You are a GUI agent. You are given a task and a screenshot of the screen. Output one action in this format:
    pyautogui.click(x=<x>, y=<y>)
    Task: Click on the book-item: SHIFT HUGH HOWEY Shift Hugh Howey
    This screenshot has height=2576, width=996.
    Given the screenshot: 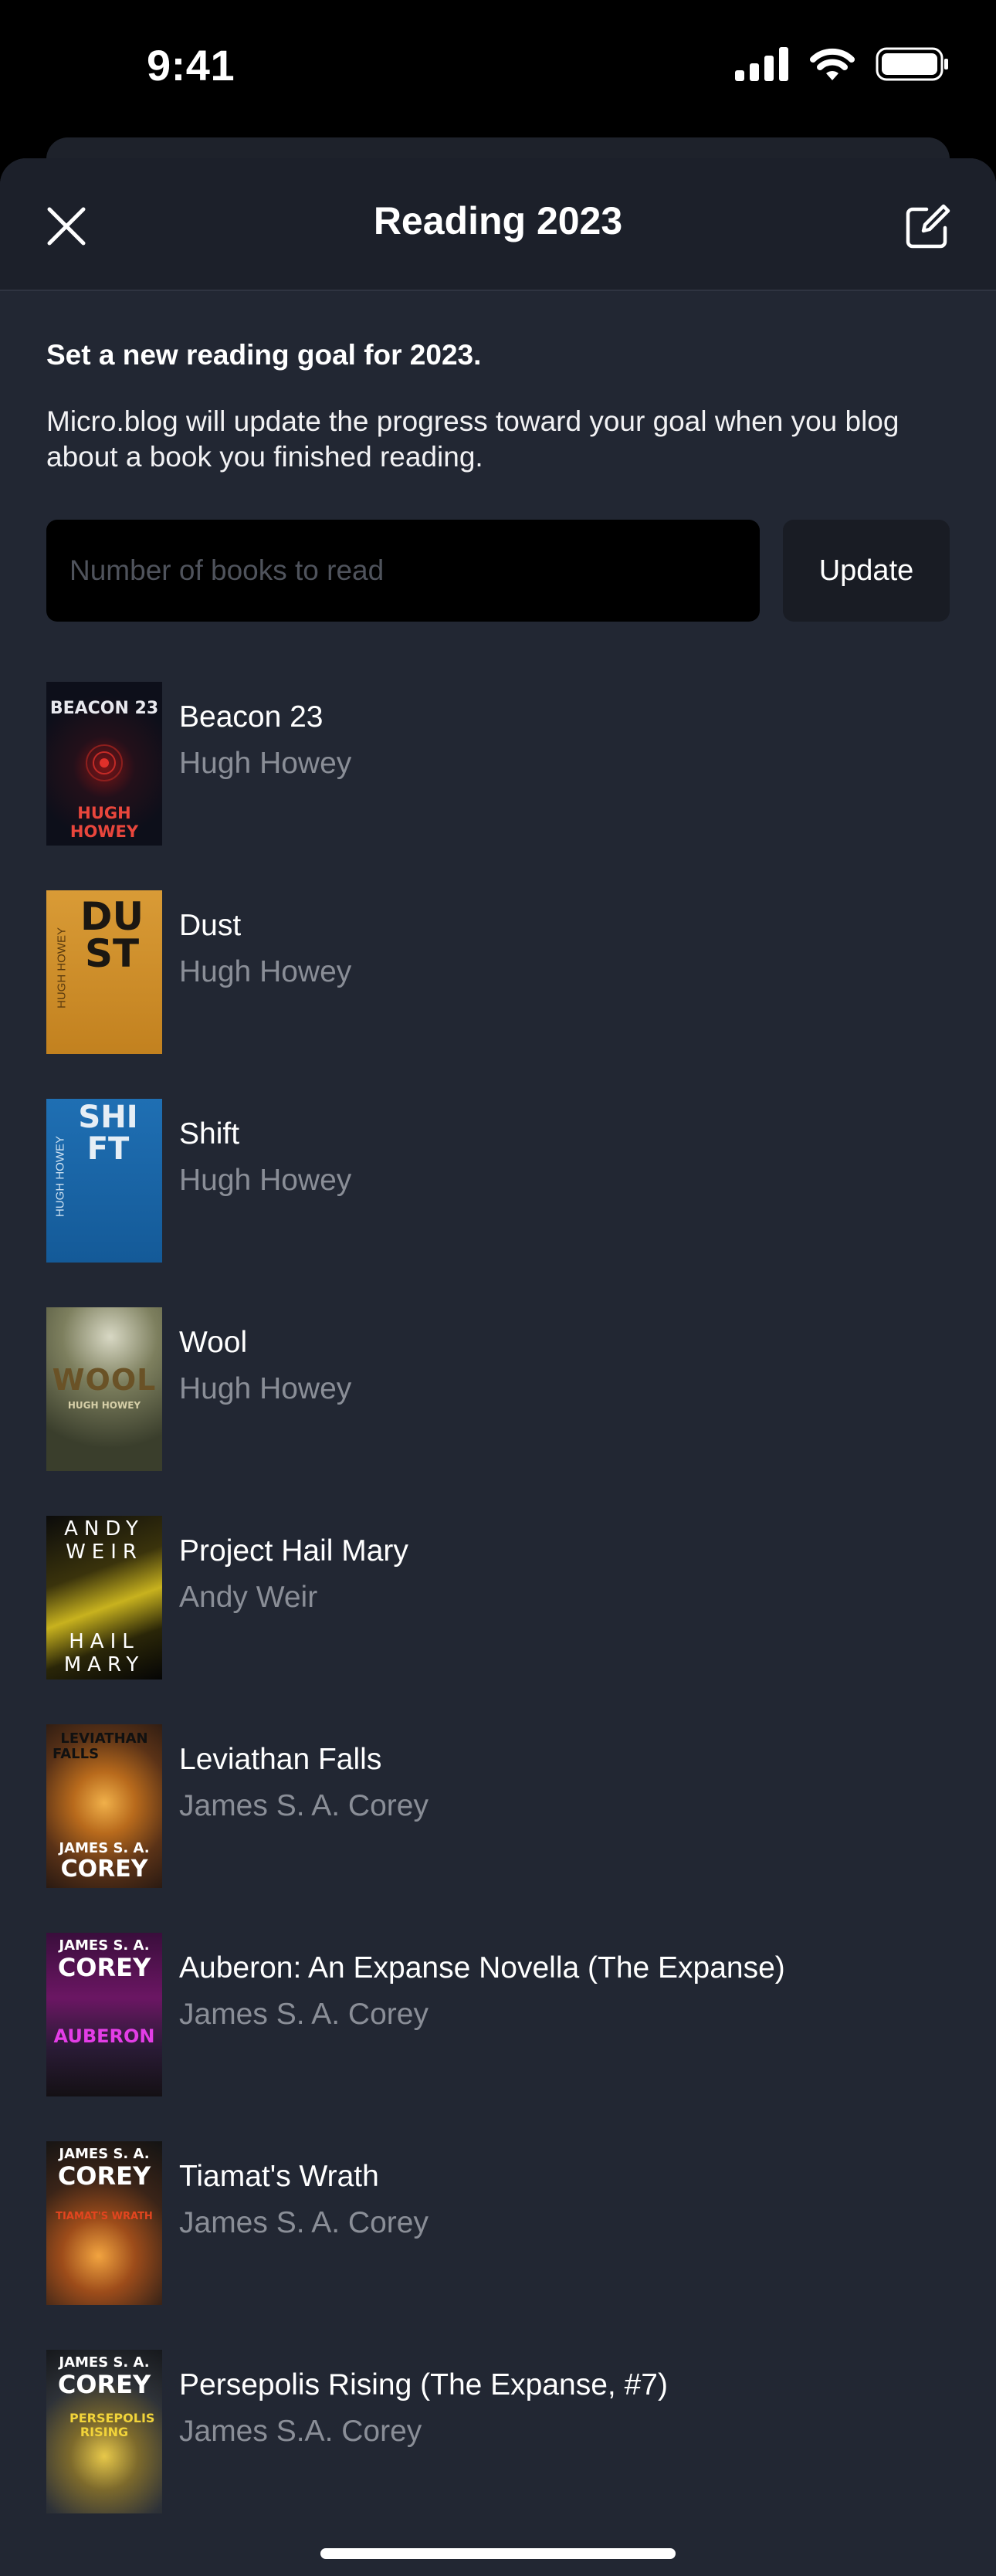 What is the action you would take?
    pyautogui.click(x=498, y=1181)
    